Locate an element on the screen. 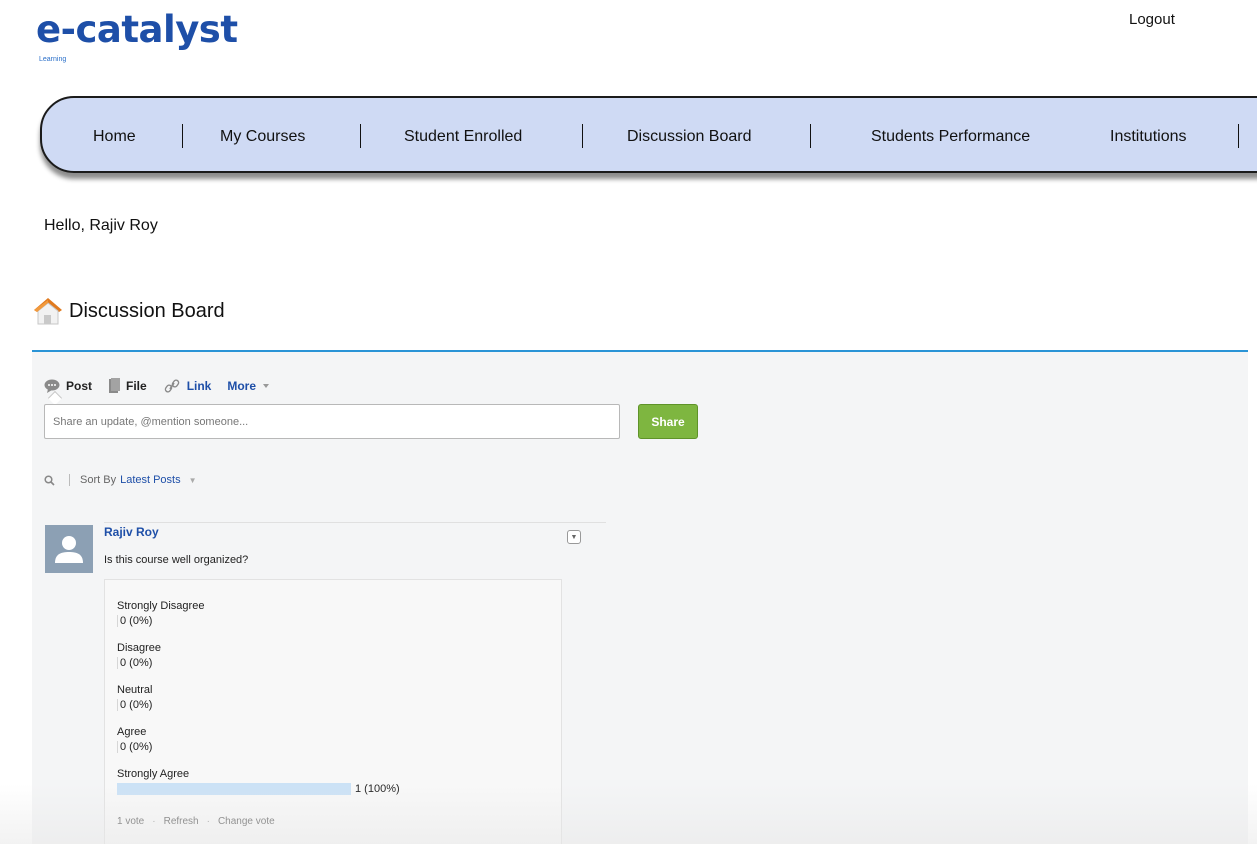  publisher-tab-file: File is located at coordinates (127, 386).